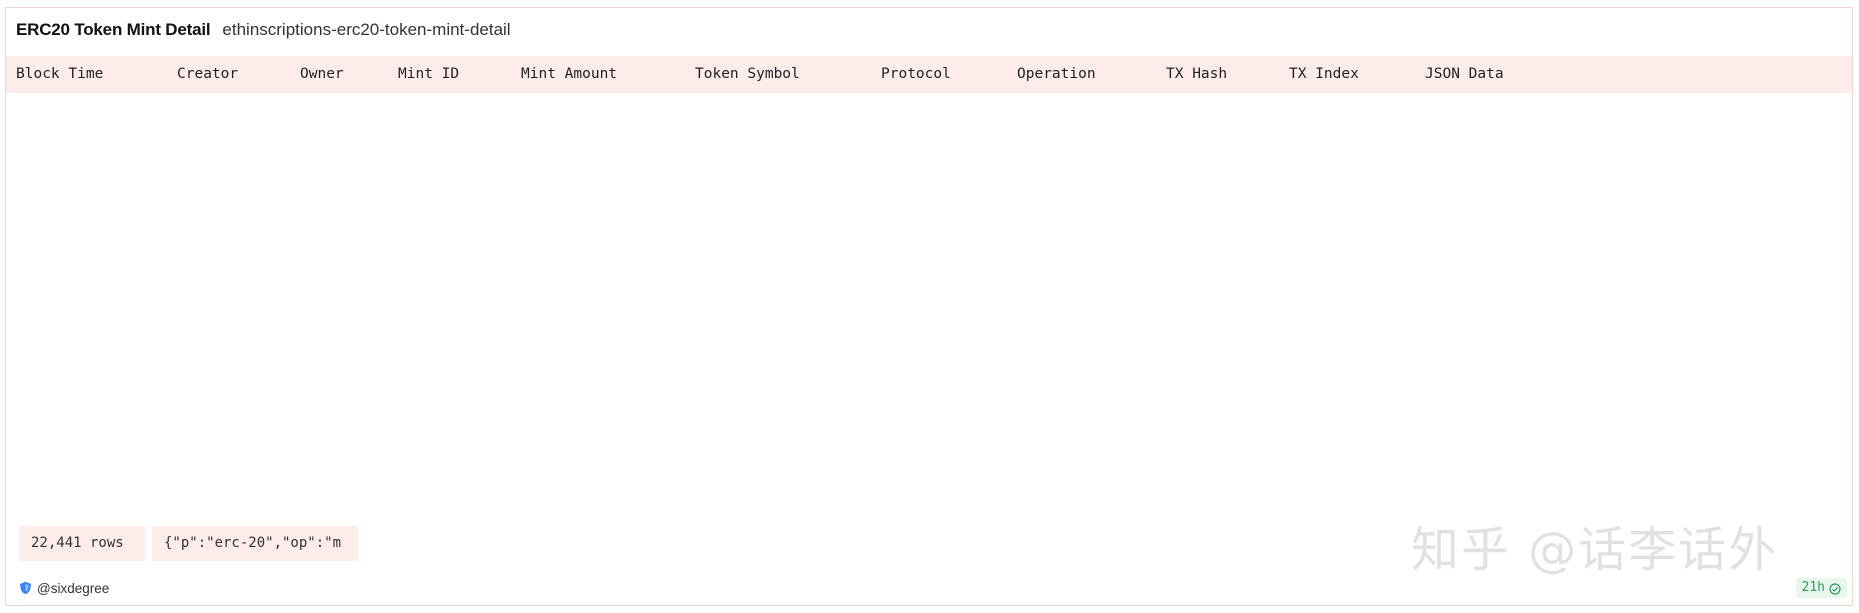 The height and width of the screenshot is (613, 1859). Describe the element at coordinates (322, 74) in the screenshot. I see `column-header-owner: Owner` at that location.